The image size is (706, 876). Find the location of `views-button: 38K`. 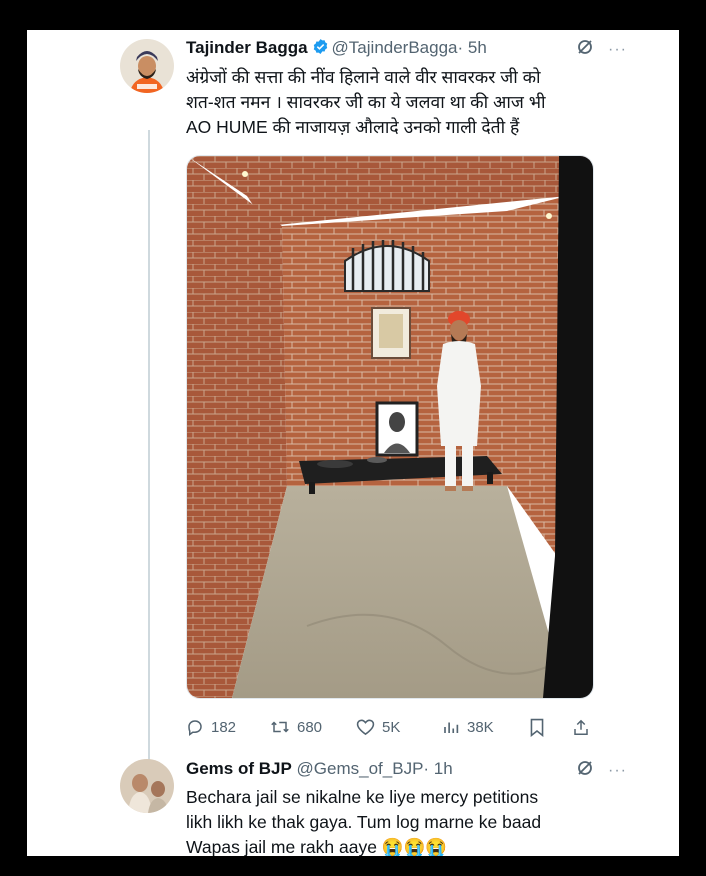

views-button: 38K is located at coordinates (468, 727).